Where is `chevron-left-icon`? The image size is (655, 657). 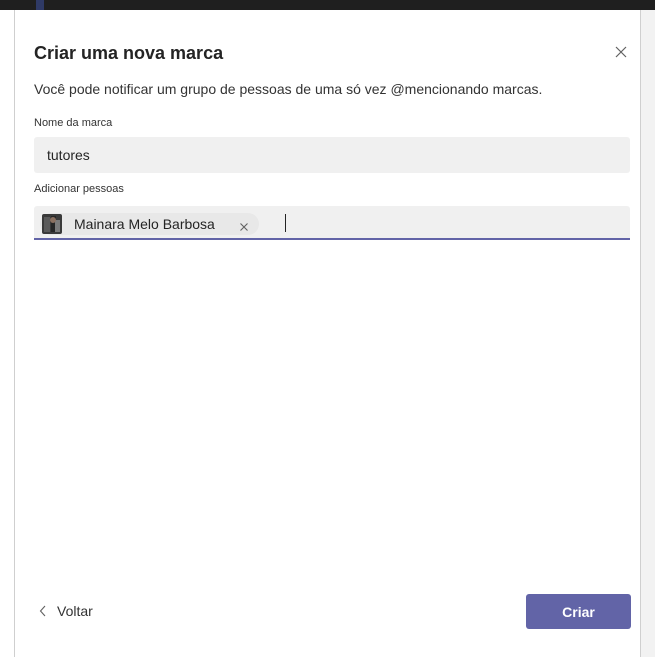
chevron-left-icon is located at coordinates (42, 611).